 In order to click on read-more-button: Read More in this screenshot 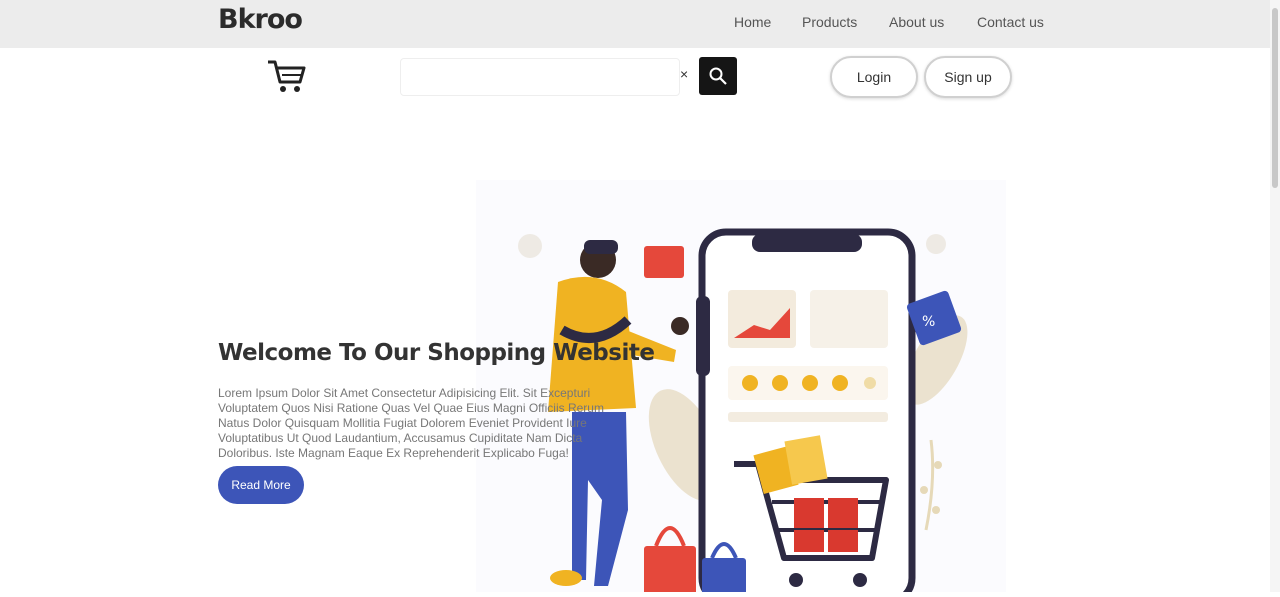, I will do `click(261, 485)`.